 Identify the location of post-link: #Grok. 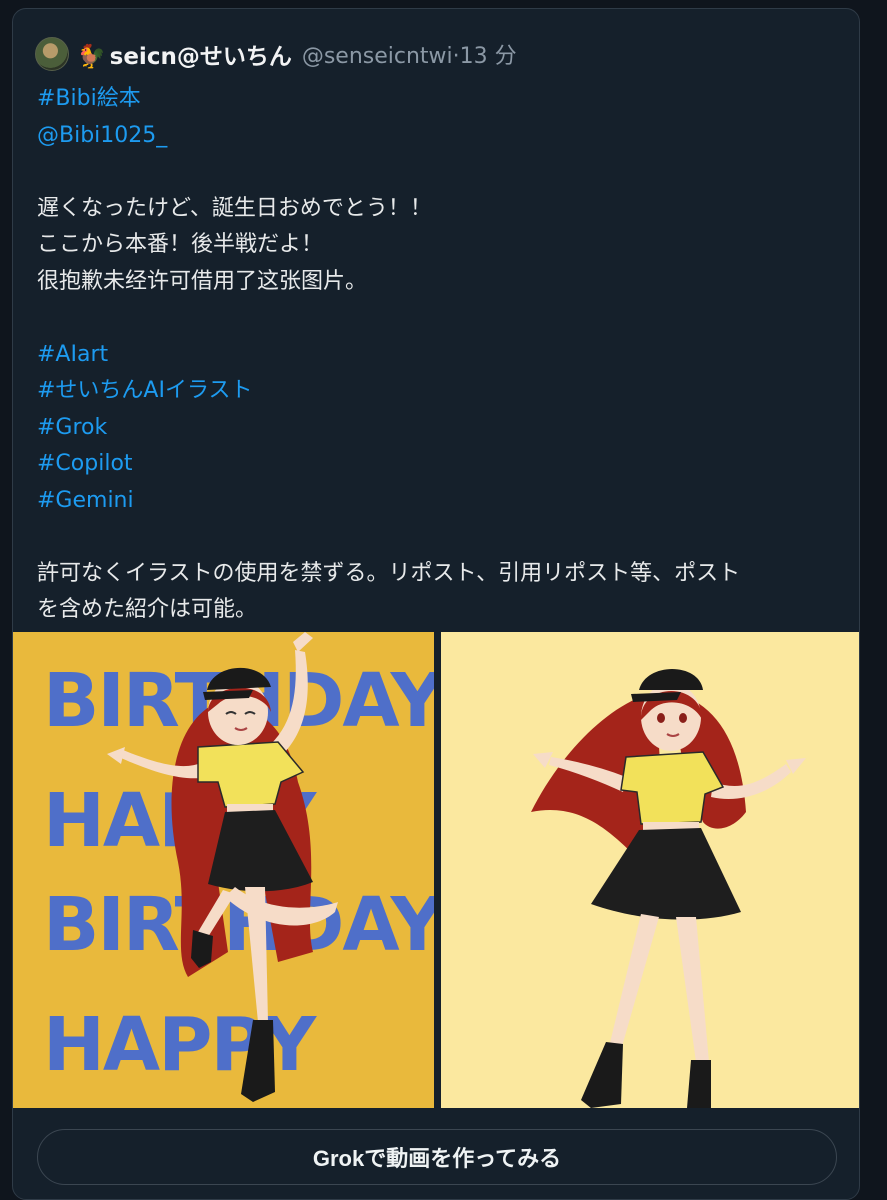
(437, 428).